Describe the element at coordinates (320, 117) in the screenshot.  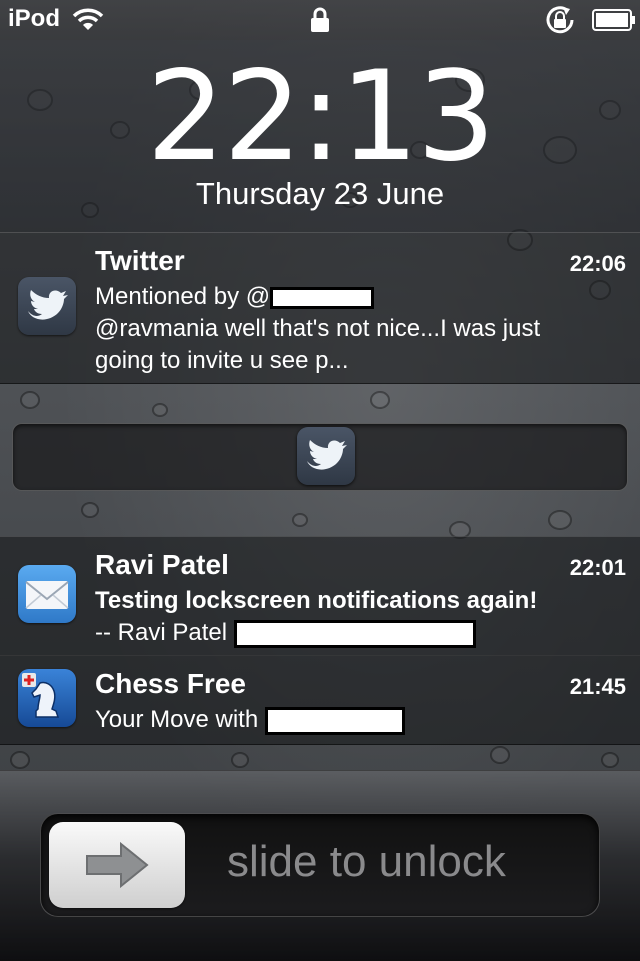
I see `clock-time: 22:13` at that location.